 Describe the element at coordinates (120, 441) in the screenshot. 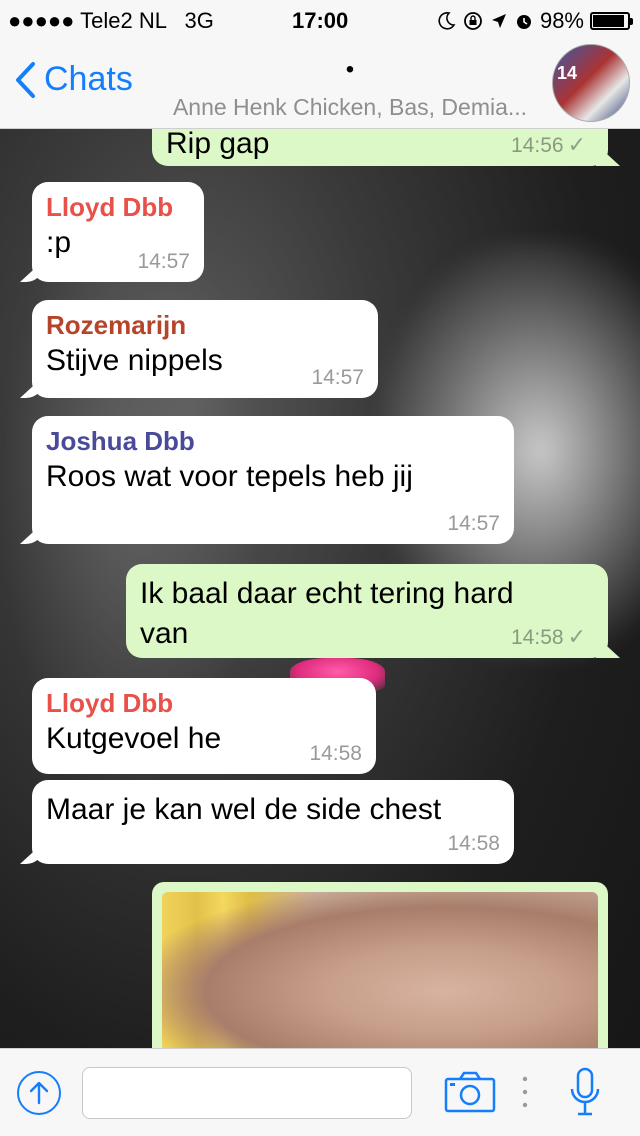

I see `message-sender: Joshua Dbb` at that location.